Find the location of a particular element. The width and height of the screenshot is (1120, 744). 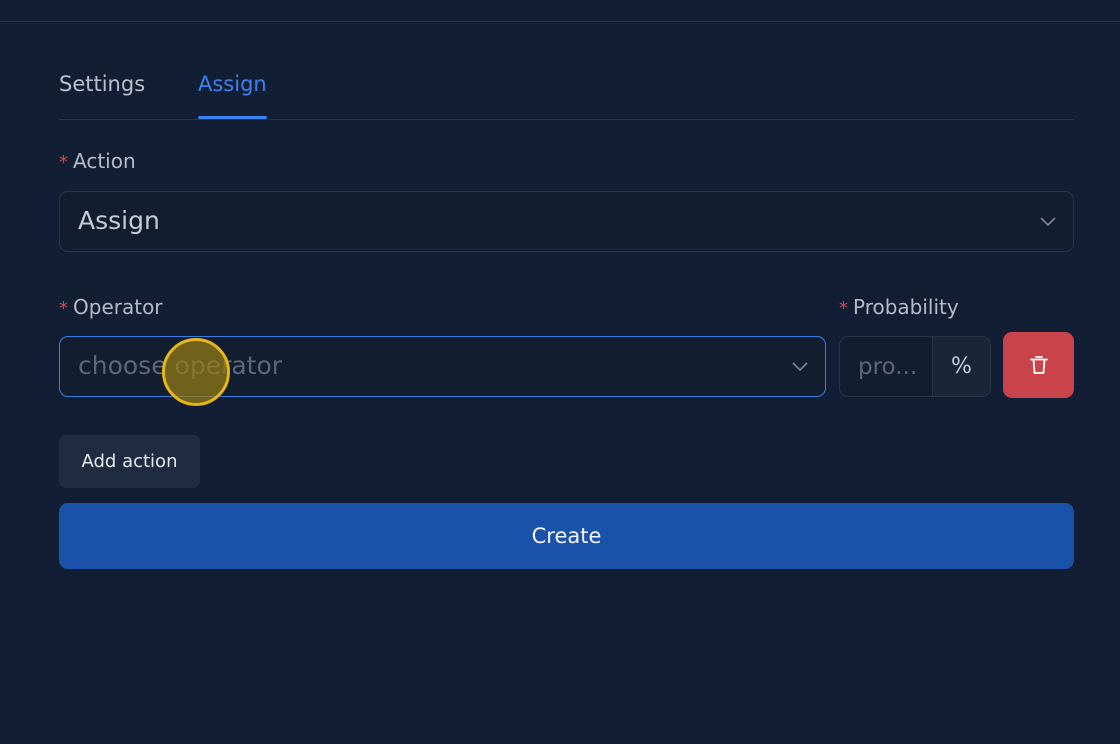

tab-assign: Assign is located at coordinates (232, 89).